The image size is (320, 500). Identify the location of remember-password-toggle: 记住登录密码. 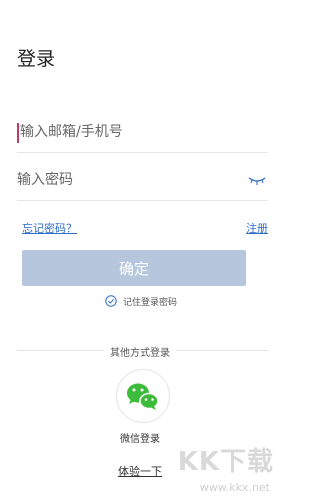
(141, 301).